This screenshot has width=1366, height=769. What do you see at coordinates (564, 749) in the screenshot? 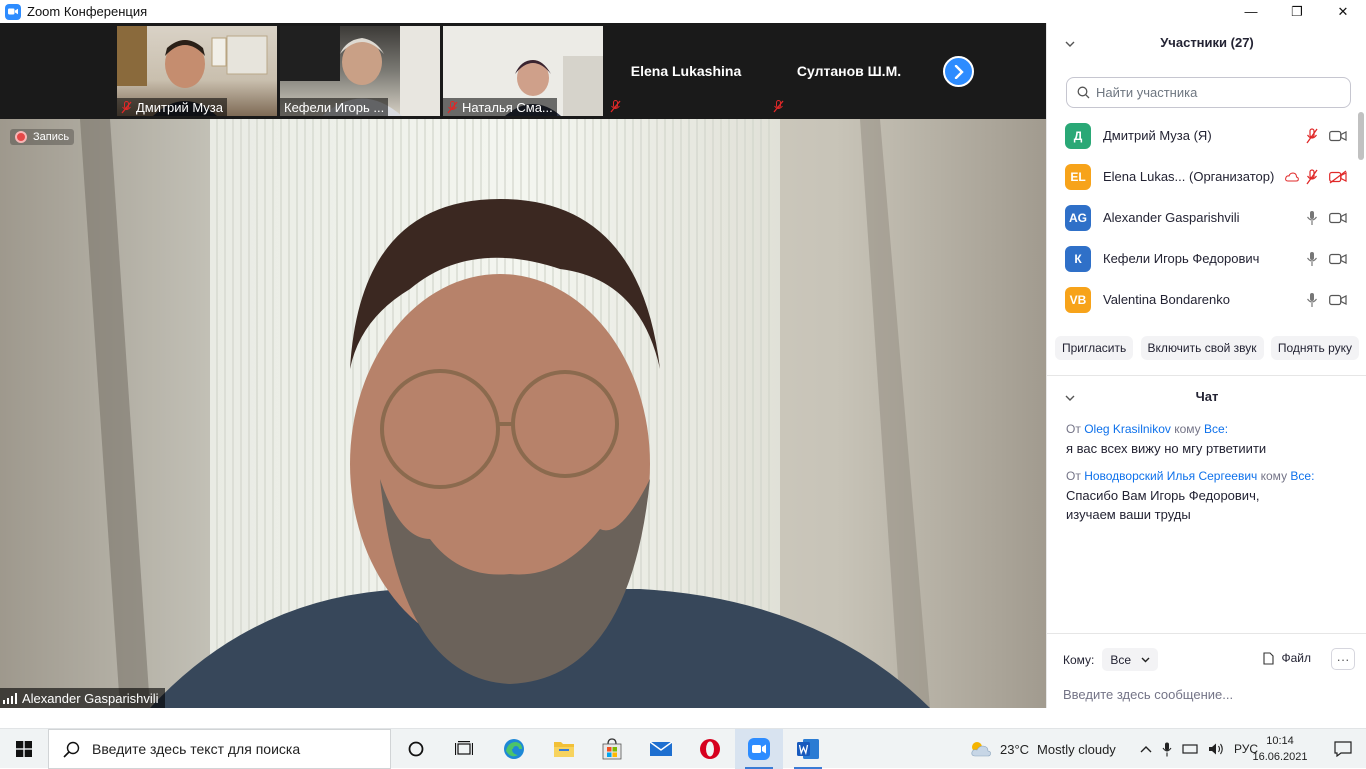
I see `file-explorer-button` at bounding box center [564, 749].